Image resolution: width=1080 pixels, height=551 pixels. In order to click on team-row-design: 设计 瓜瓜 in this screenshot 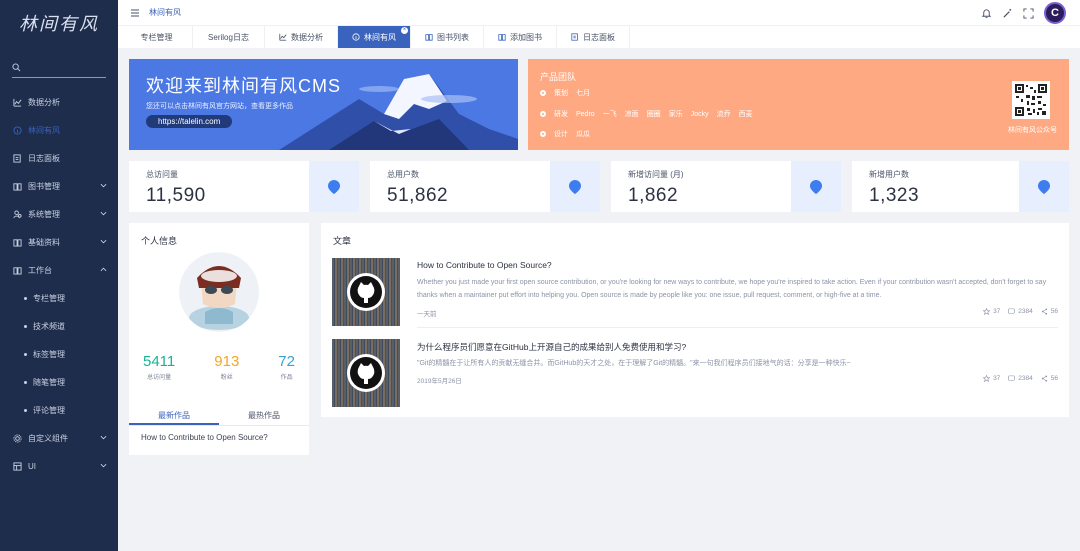, I will do `click(565, 134)`.